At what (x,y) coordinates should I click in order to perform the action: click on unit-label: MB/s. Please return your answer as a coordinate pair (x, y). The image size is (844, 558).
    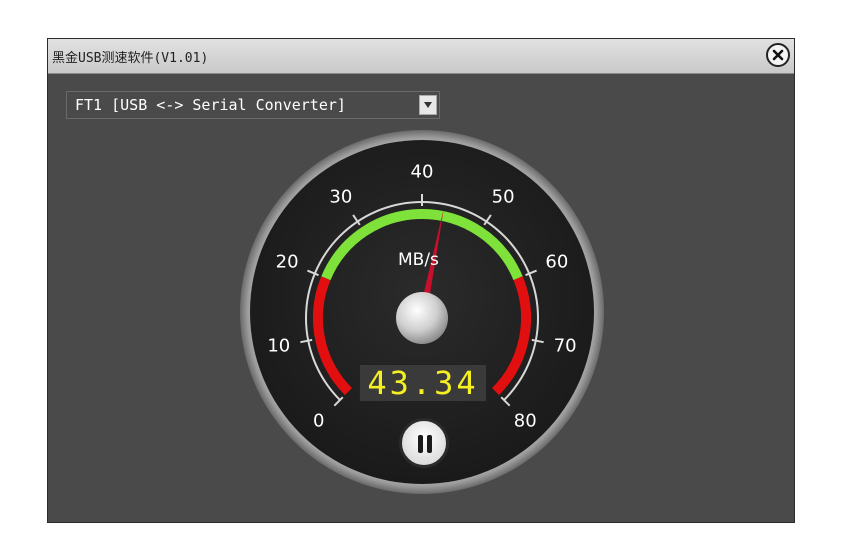
    Looking at the image, I should click on (418, 260).